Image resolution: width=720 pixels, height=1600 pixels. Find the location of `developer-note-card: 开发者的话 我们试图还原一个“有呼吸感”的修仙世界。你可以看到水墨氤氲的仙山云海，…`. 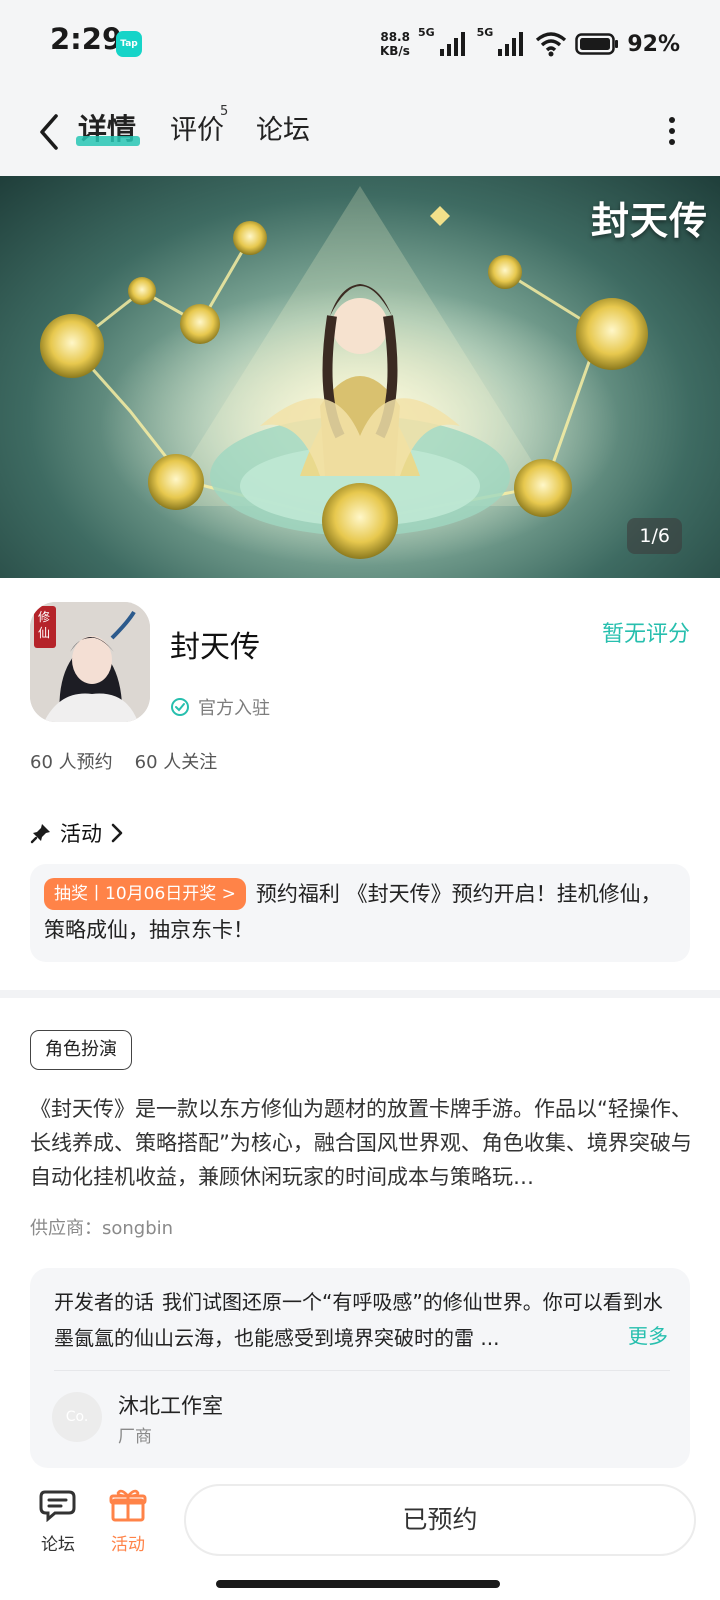

developer-note-card: 开发者的话 我们试图还原一个“有呼吸感”的修仙世界。你可以看到水墨氤氲的仙山云海，… is located at coordinates (360, 1368).